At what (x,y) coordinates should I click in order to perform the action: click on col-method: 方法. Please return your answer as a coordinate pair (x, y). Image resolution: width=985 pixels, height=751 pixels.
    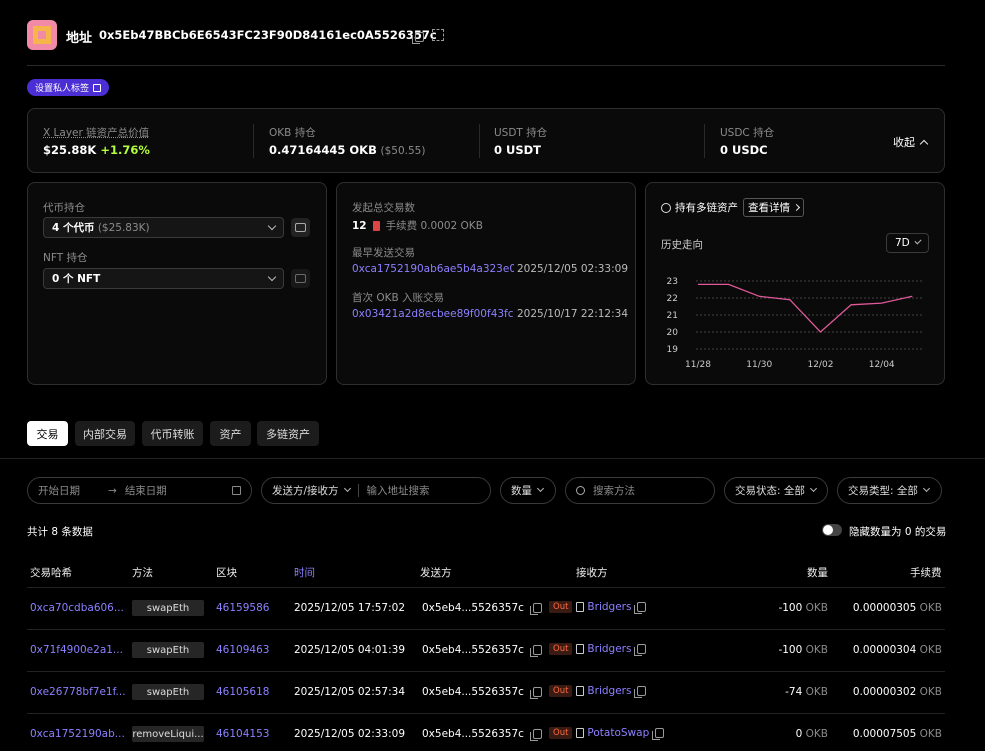
    Looking at the image, I should click on (142, 573).